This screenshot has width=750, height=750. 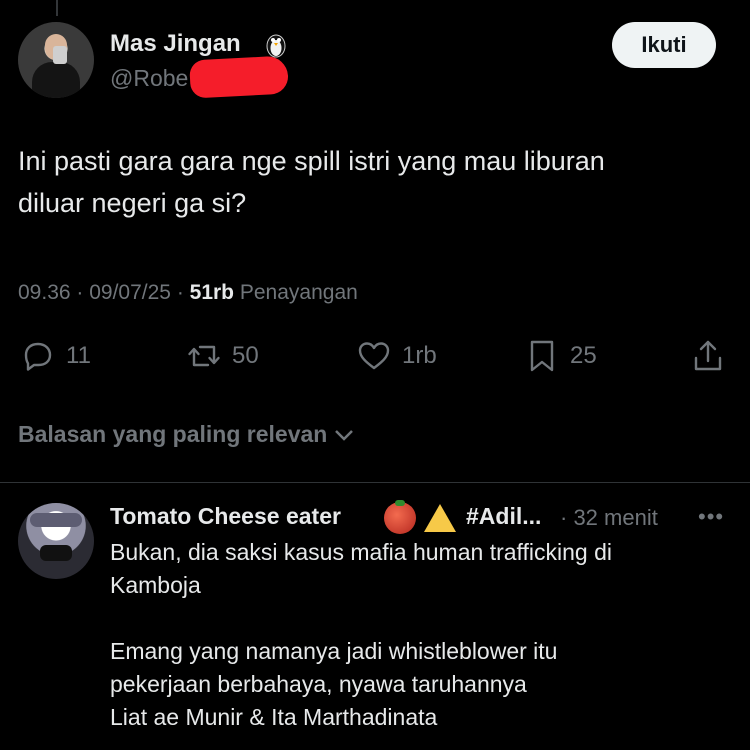 I want to click on tweet-meta: 09.36 · 09/07/25 · 51rb Penayangan, so click(x=188, y=293).